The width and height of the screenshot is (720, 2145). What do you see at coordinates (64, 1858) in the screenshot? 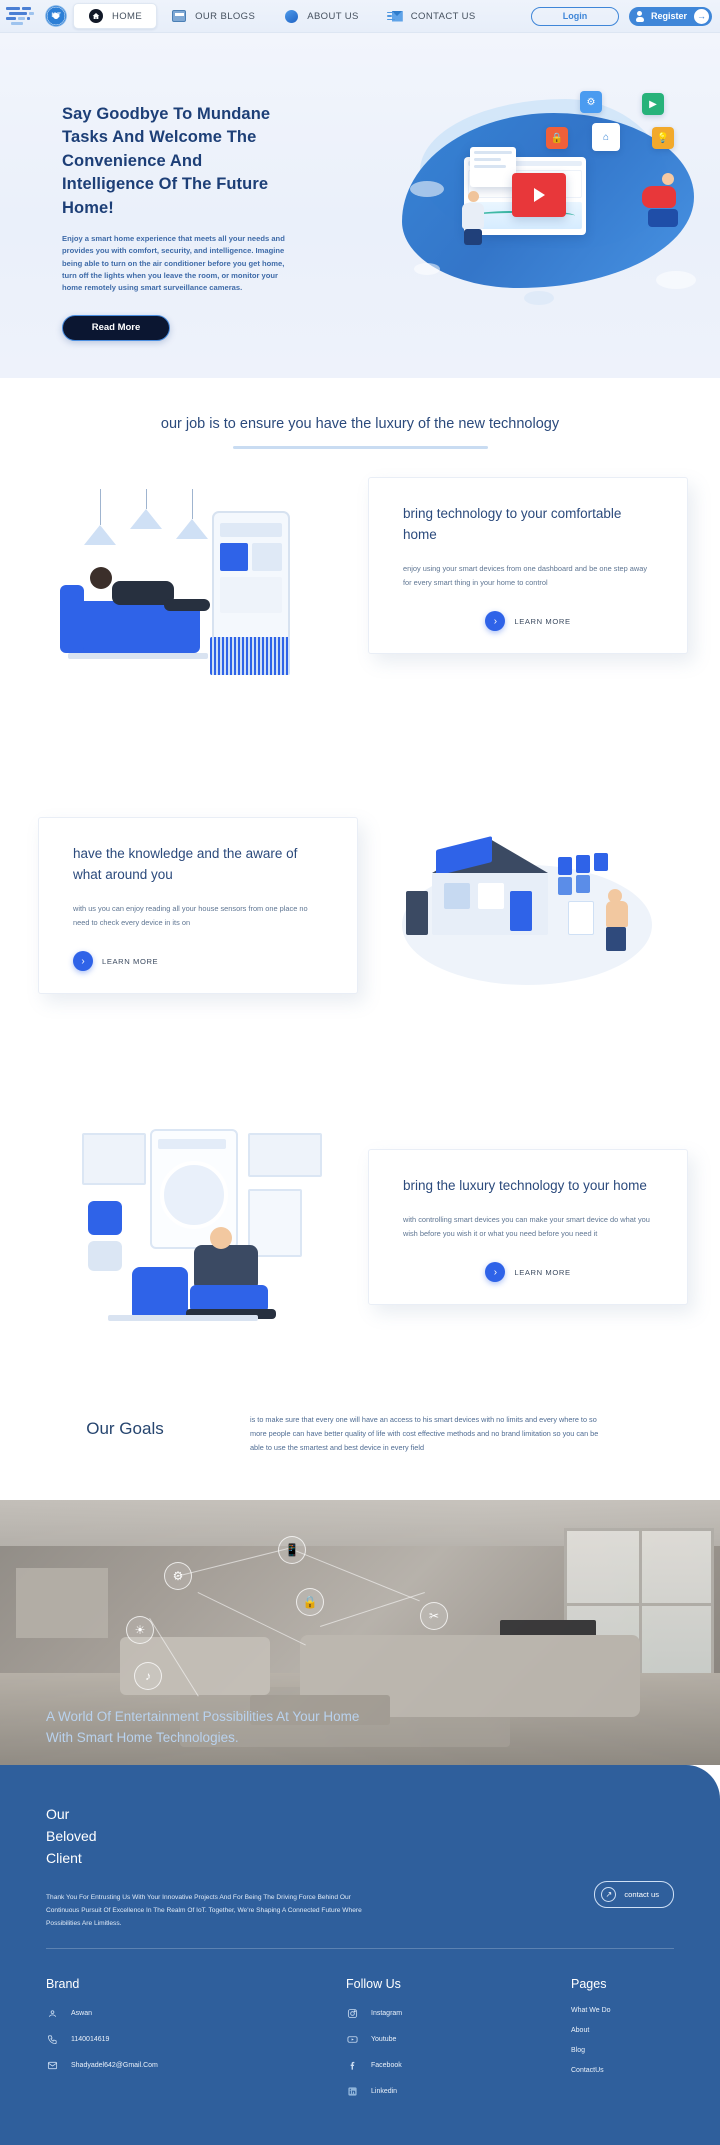
I see `client-title-line-3: Client` at bounding box center [64, 1858].